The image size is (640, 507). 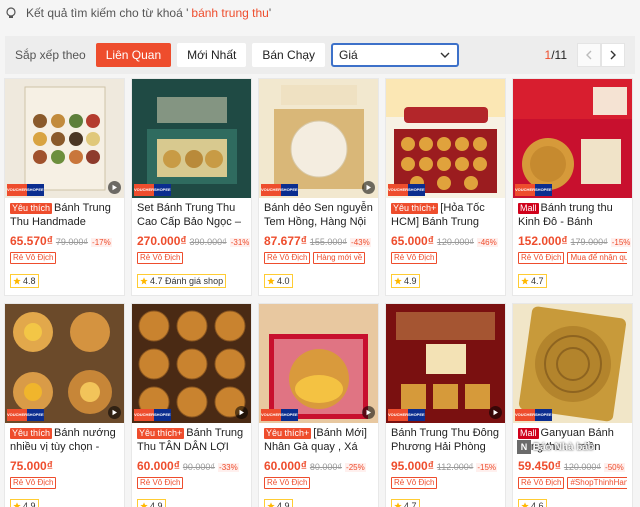 What do you see at coordinates (582, 467) in the screenshot?
I see `original-price: 120.000₫` at bounding box center [582, 467].